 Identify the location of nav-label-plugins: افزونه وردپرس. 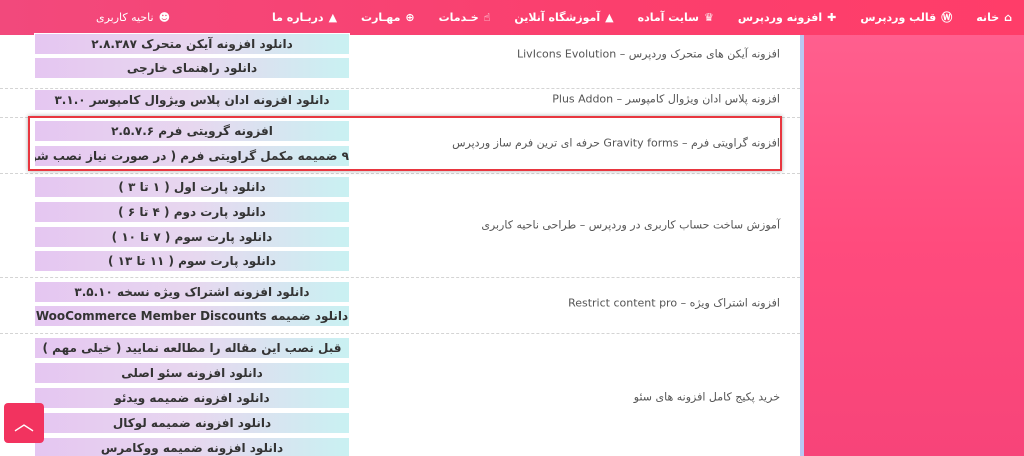
(780, 17).